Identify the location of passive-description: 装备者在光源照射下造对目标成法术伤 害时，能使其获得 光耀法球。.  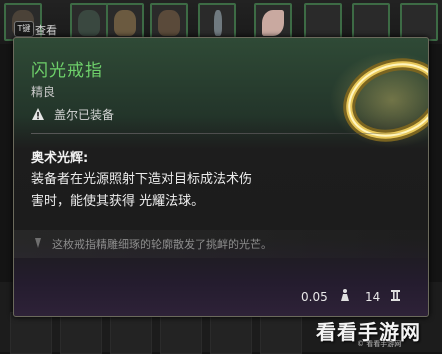
(181, 191).